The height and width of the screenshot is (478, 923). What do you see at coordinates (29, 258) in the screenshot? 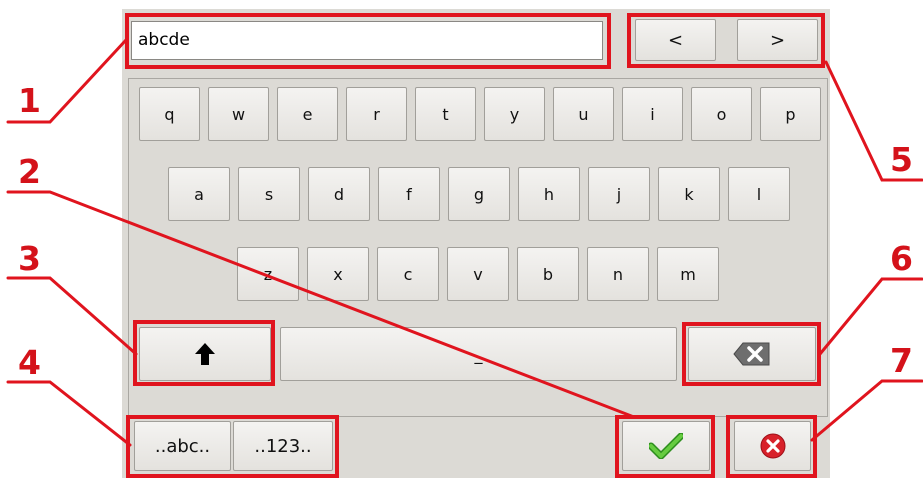
I see `callout-3: 3` at bounding box center [29, 258].